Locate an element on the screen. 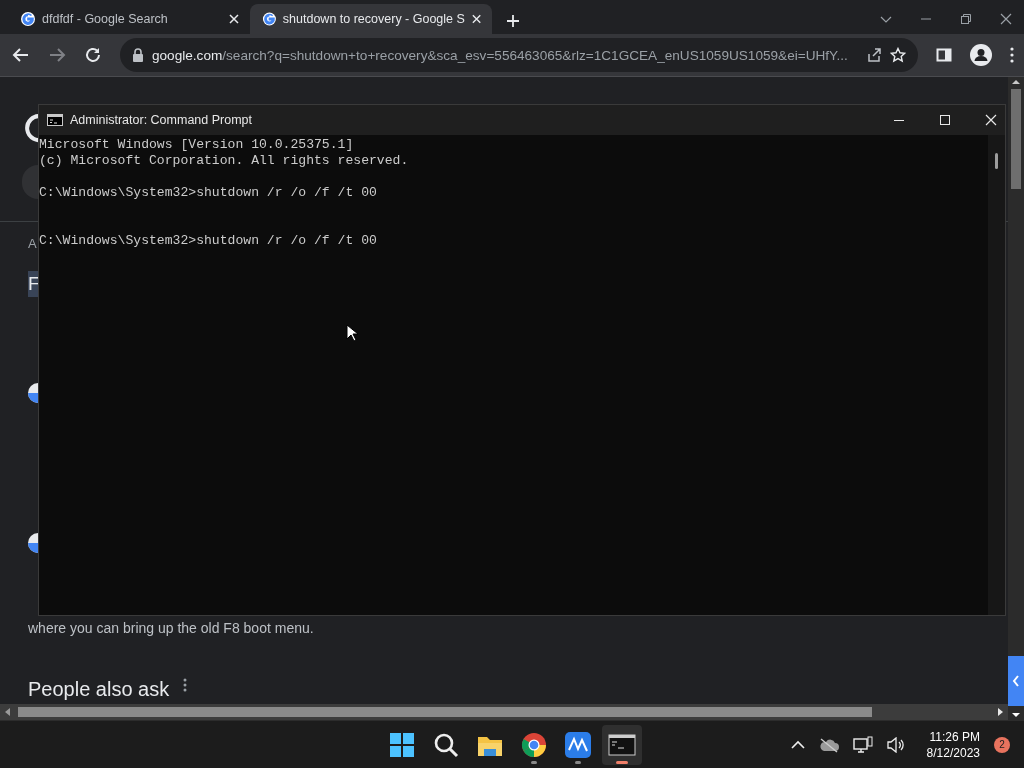 Image resolution: width=1024 pixels, height=768 pixels. chrome-icon is located at coordinates (534, 744).